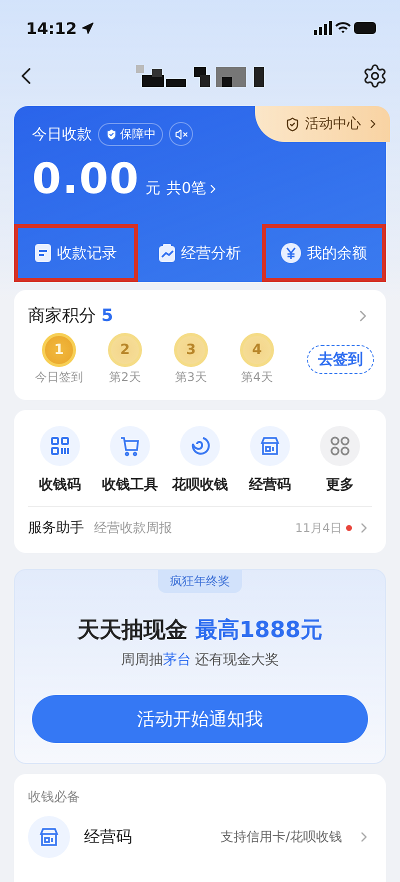  I want to click on tool-item: 收钱码, so click(60, 460).